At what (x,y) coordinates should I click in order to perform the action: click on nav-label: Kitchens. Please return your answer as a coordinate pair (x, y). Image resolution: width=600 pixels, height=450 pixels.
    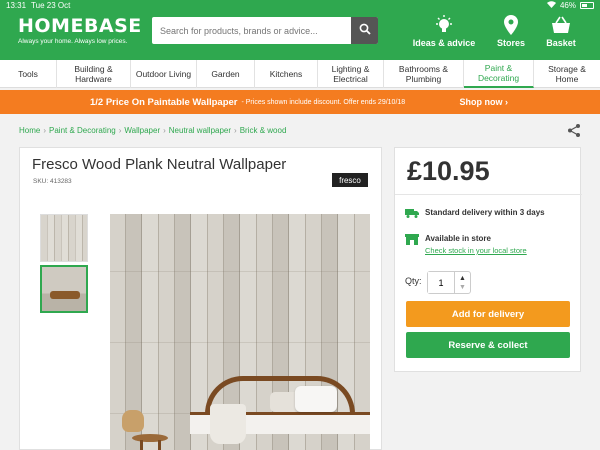
    Looking at the image, I should click on (286, 74).